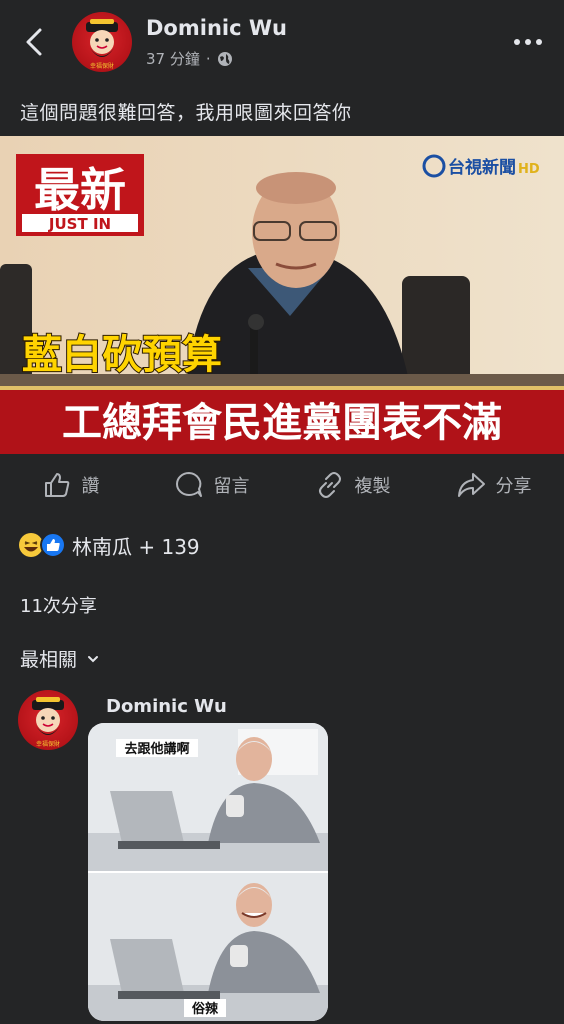  Describe the element at coordinates (49, 660) in the screenshot. I see `sort-label: 最相關` at that location.